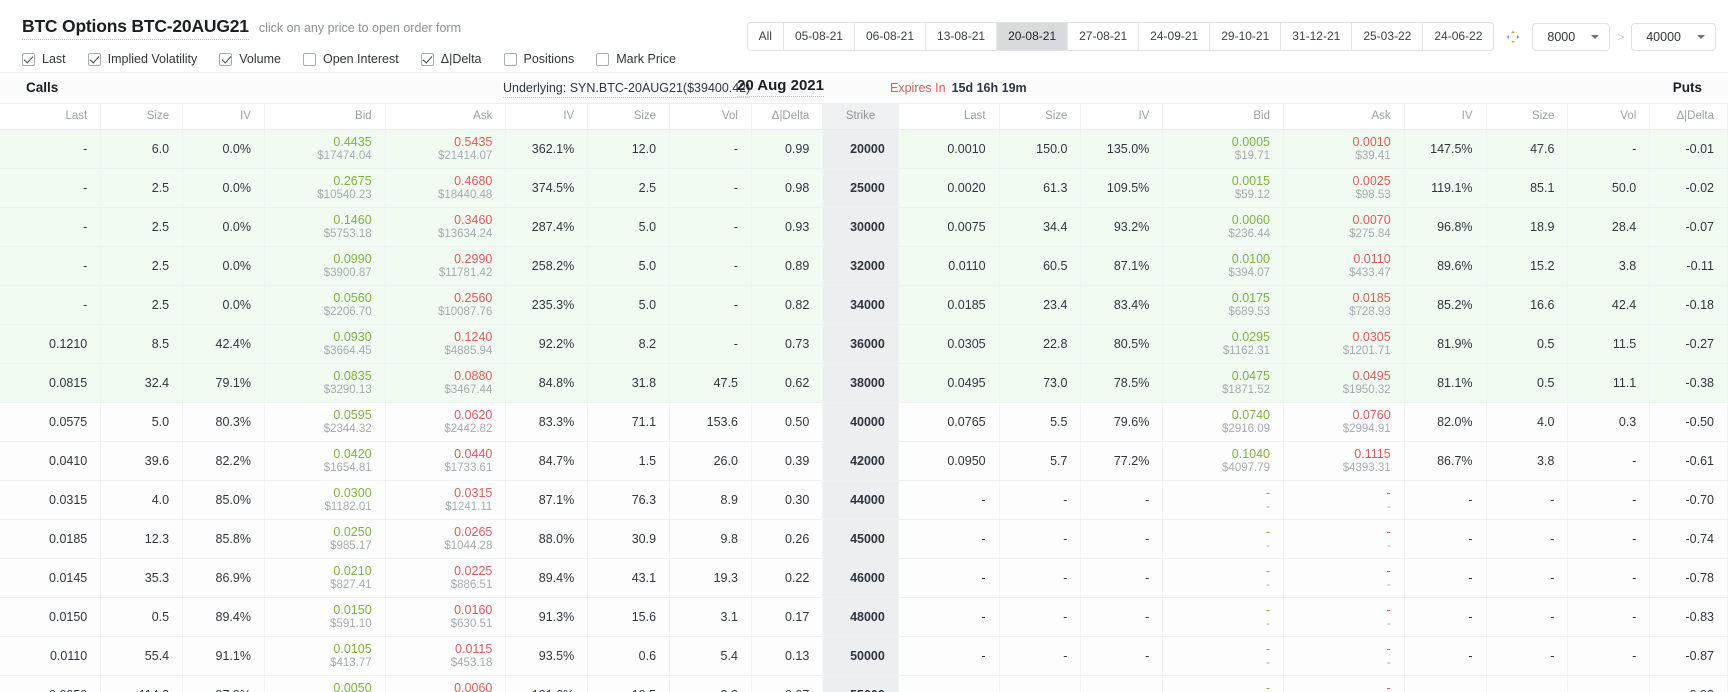  I want to click on call-ask: 0.2560 $10087.76, so click(446, 305).